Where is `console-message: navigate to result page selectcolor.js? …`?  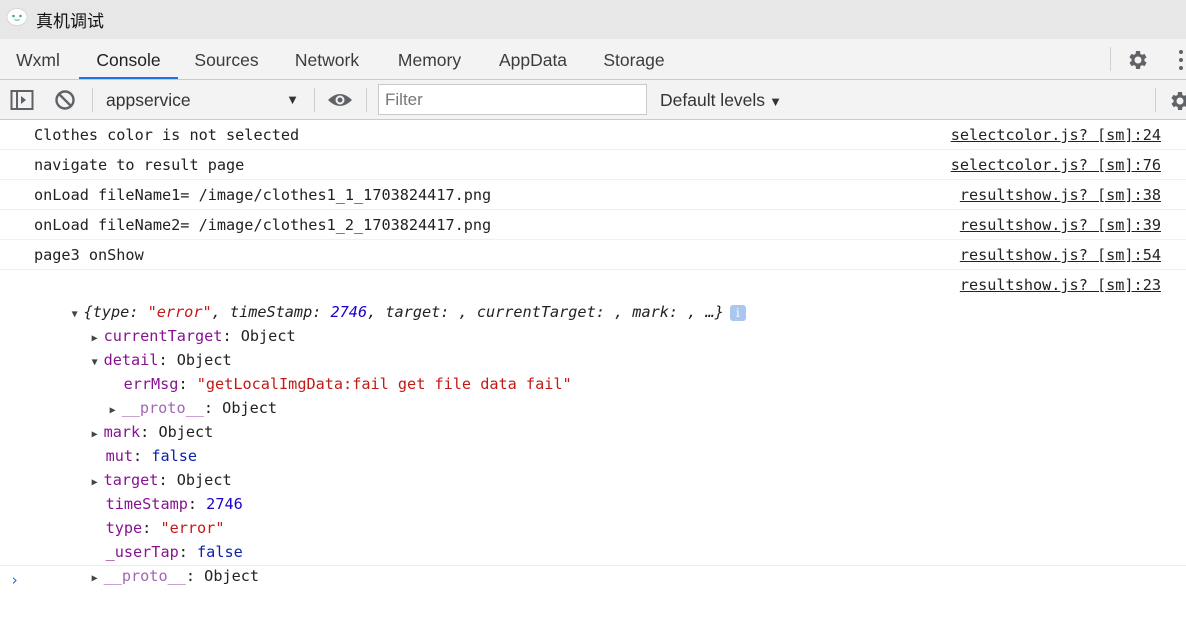
console-message: navigate to result page selectcolor.js? … is located at coordinates (593, 165).